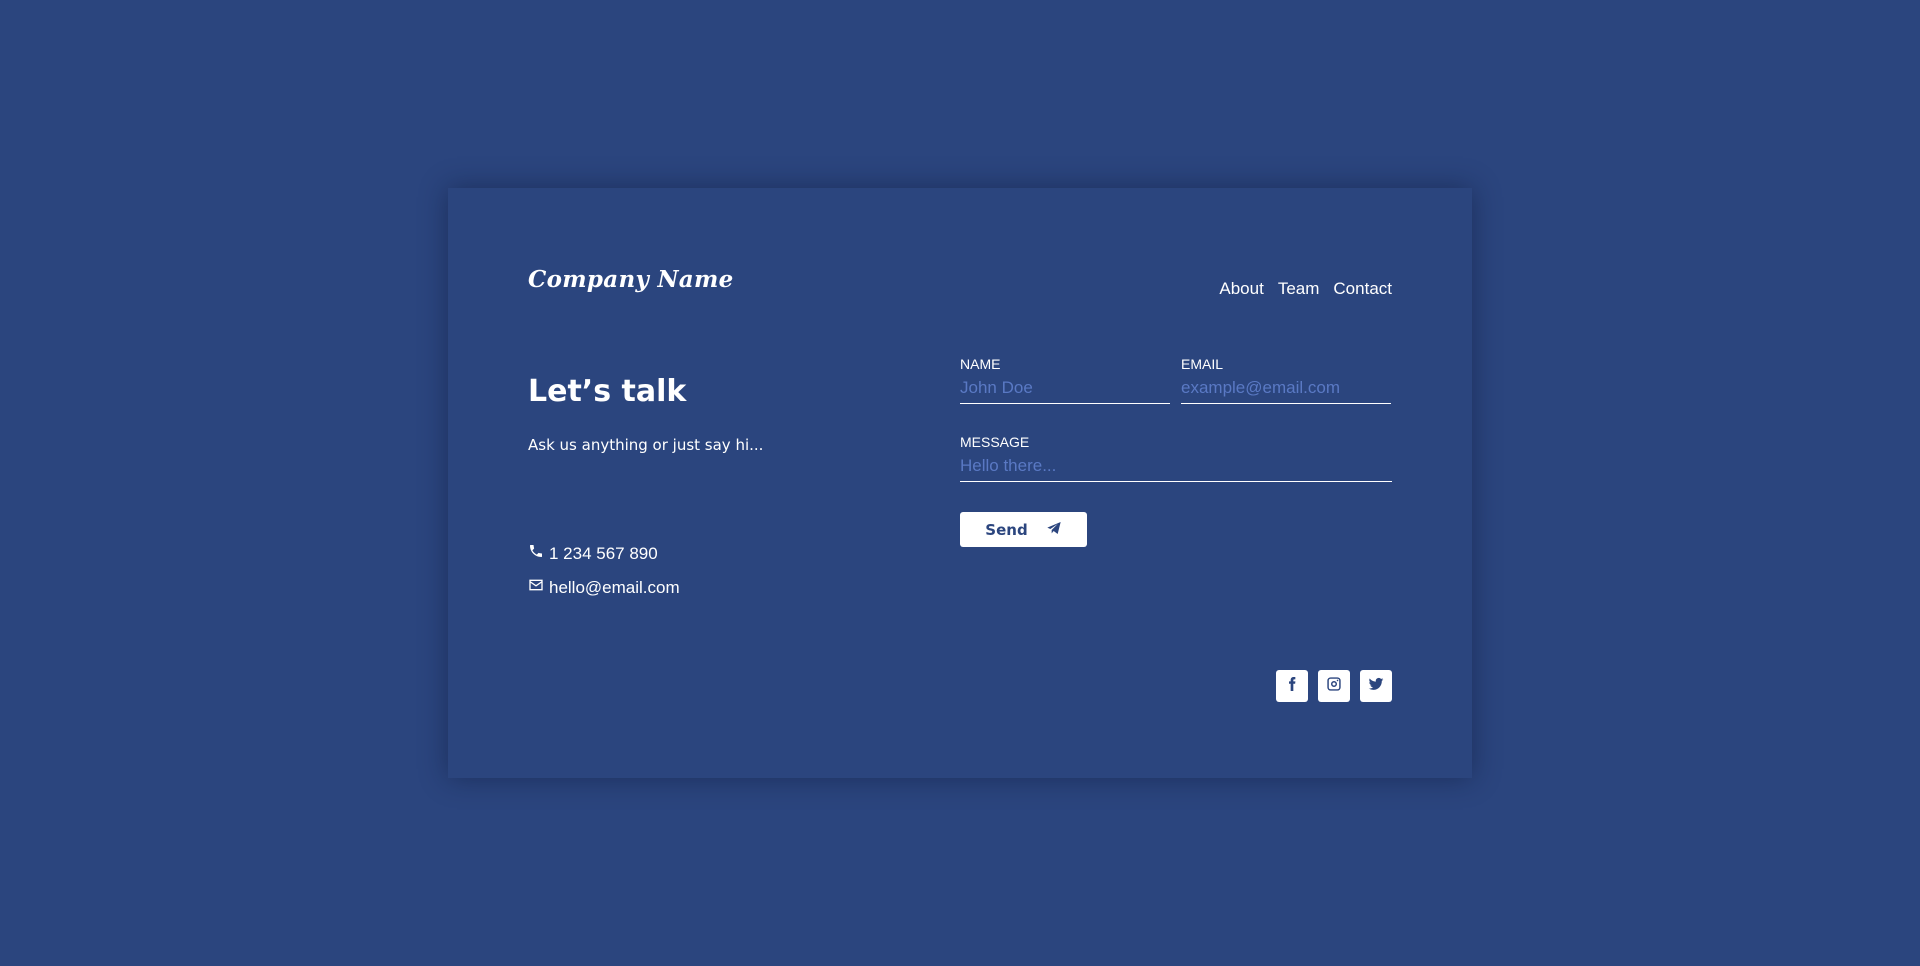 This screenshot has width=1920, height=966. I want to click on page-title: Let’s talk, so click(607, 391).